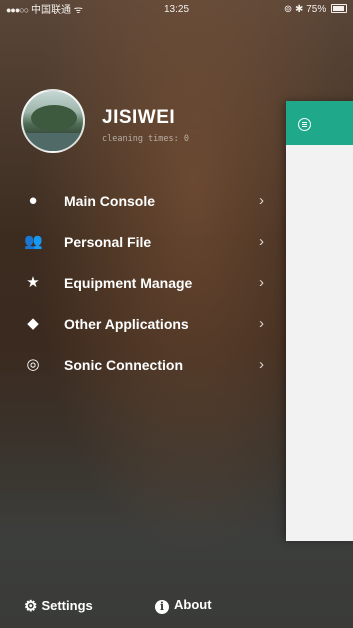 This screenshot has height=628, width=353. I want to click on menu-item-main-console: ● Main Console ›, so click(142, 202).